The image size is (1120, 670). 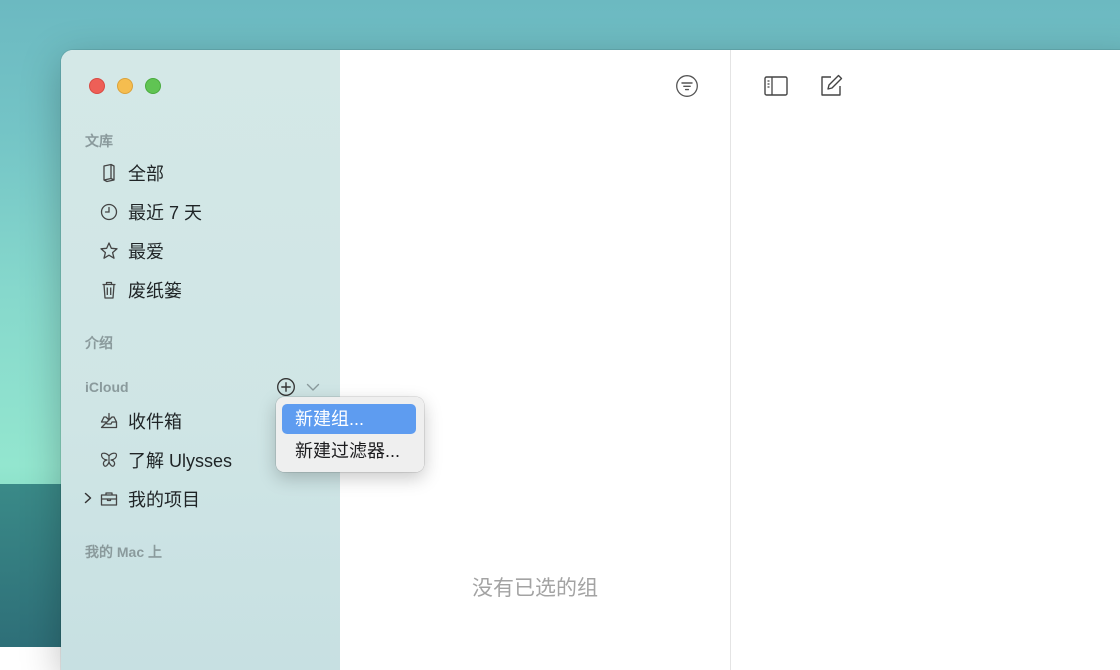 What do you see at coordinates (155, 291) in the screenshot?
I see `sidebar-item-label: 废纸篓` at bounding box center [155, 291].